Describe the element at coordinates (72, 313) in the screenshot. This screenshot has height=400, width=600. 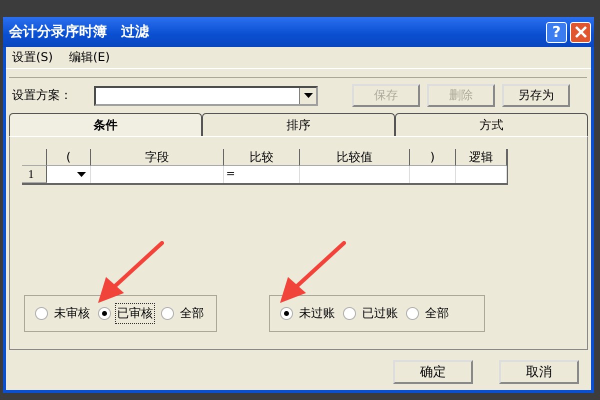
I see `radio-label: 未审核` at that location.